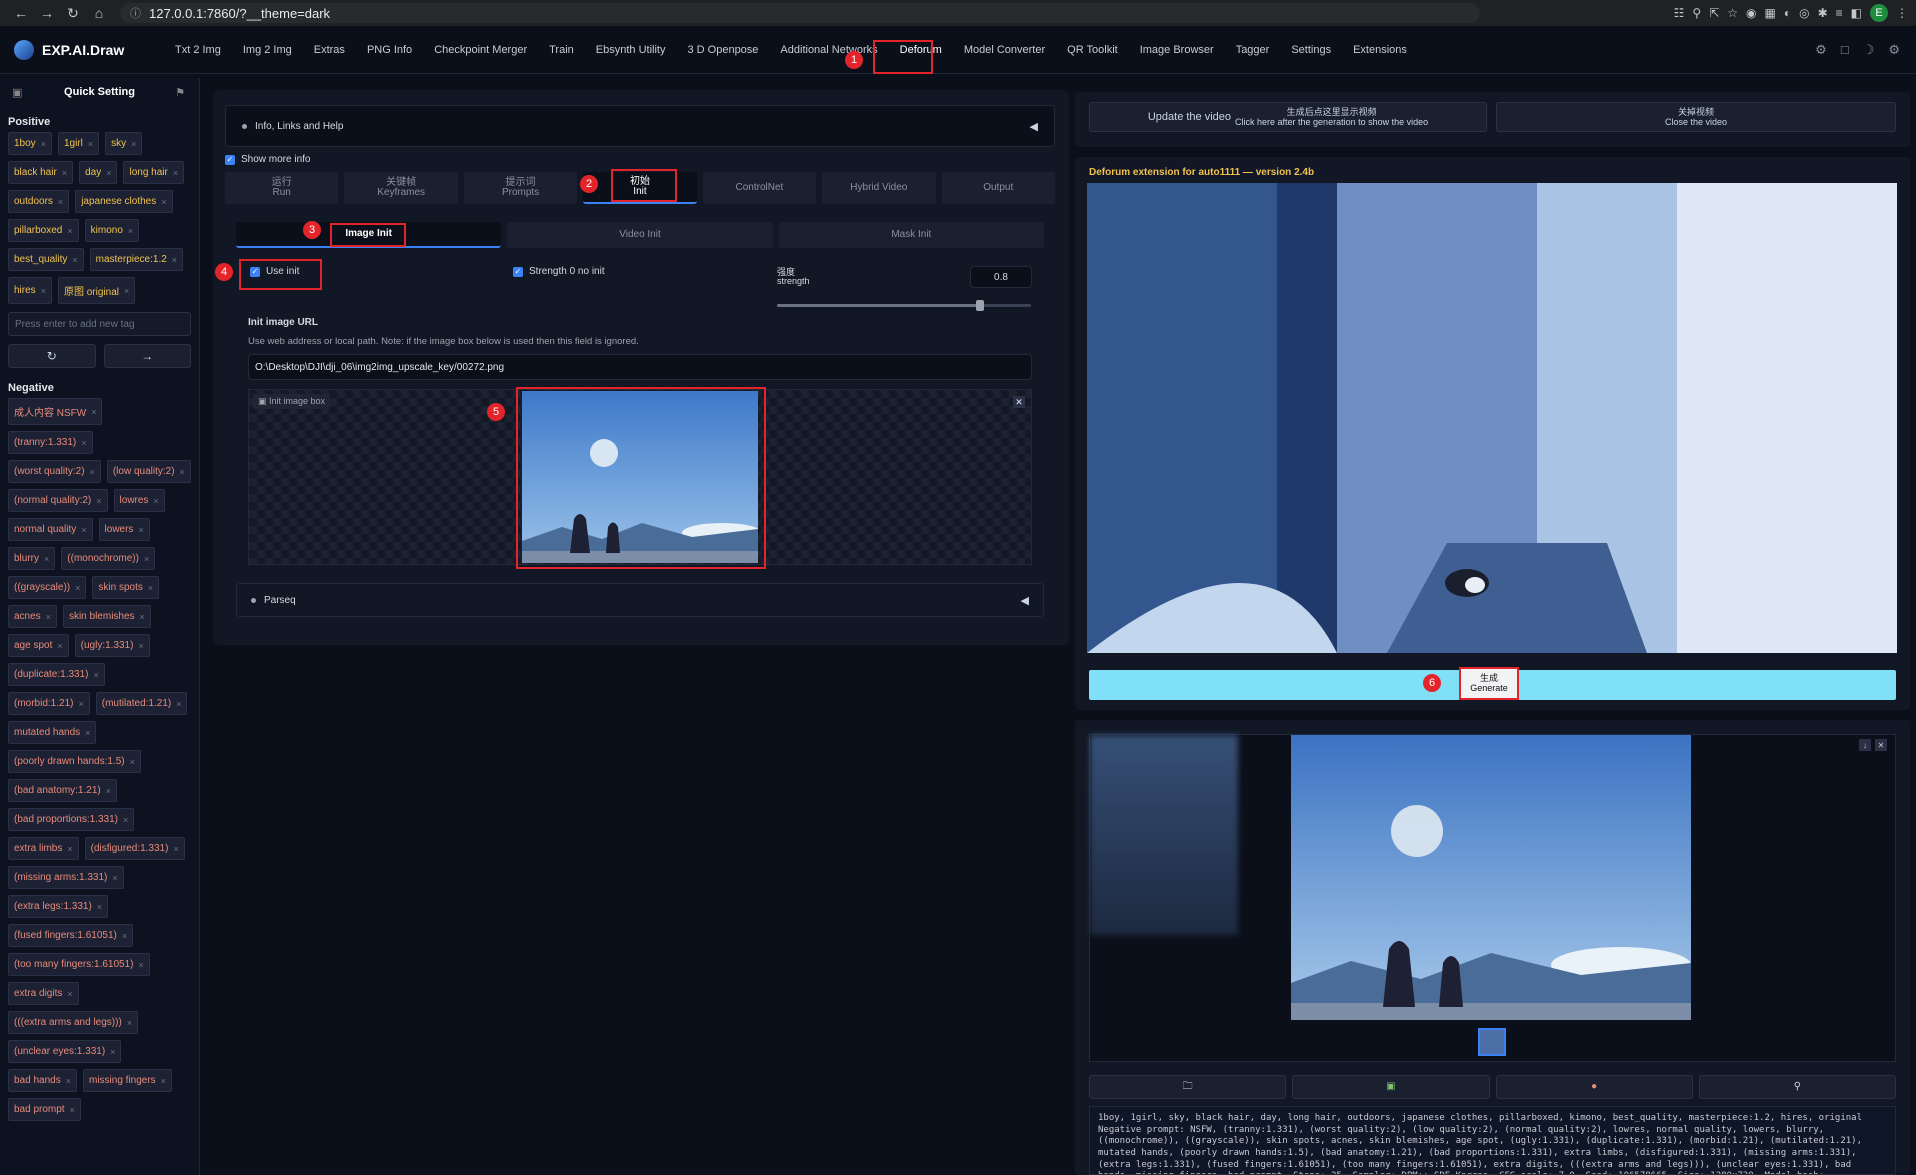 This screenshot has height=1175, width=1916. I want to click on show-more-info-checkbox: ✓ Show more info, so click(267, 159).